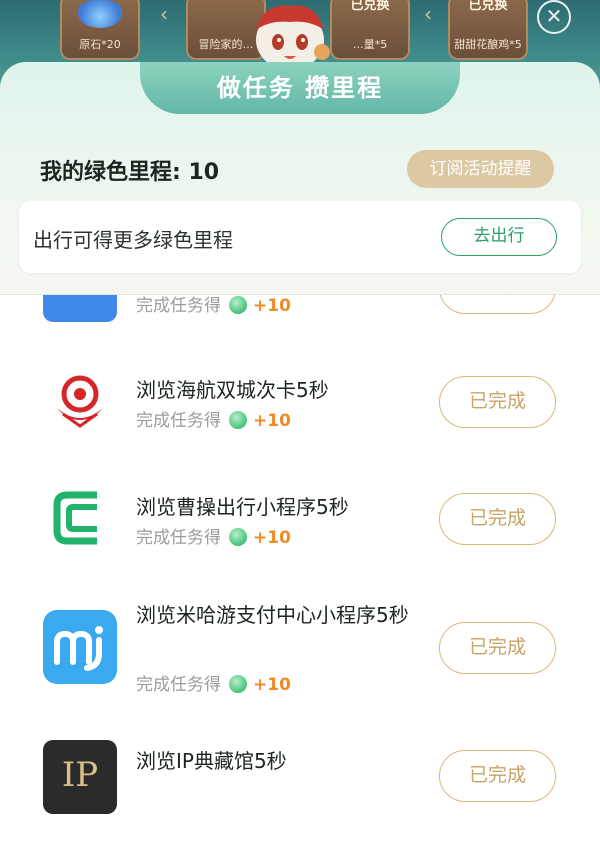 This screenshot has height=848, width=600. I want to click on travel-card: 出行可得更多绿色里程 去出行, so click(300, 237).